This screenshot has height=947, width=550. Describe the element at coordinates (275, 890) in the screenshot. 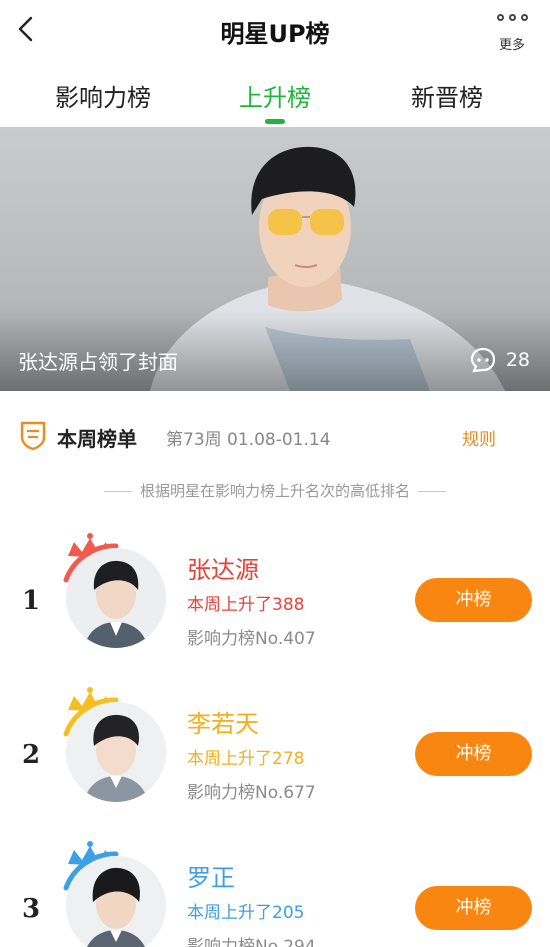

I see `ranking-item: 3 罗正 本周上升了205 影响力榜No.294 冲榜` at that location.